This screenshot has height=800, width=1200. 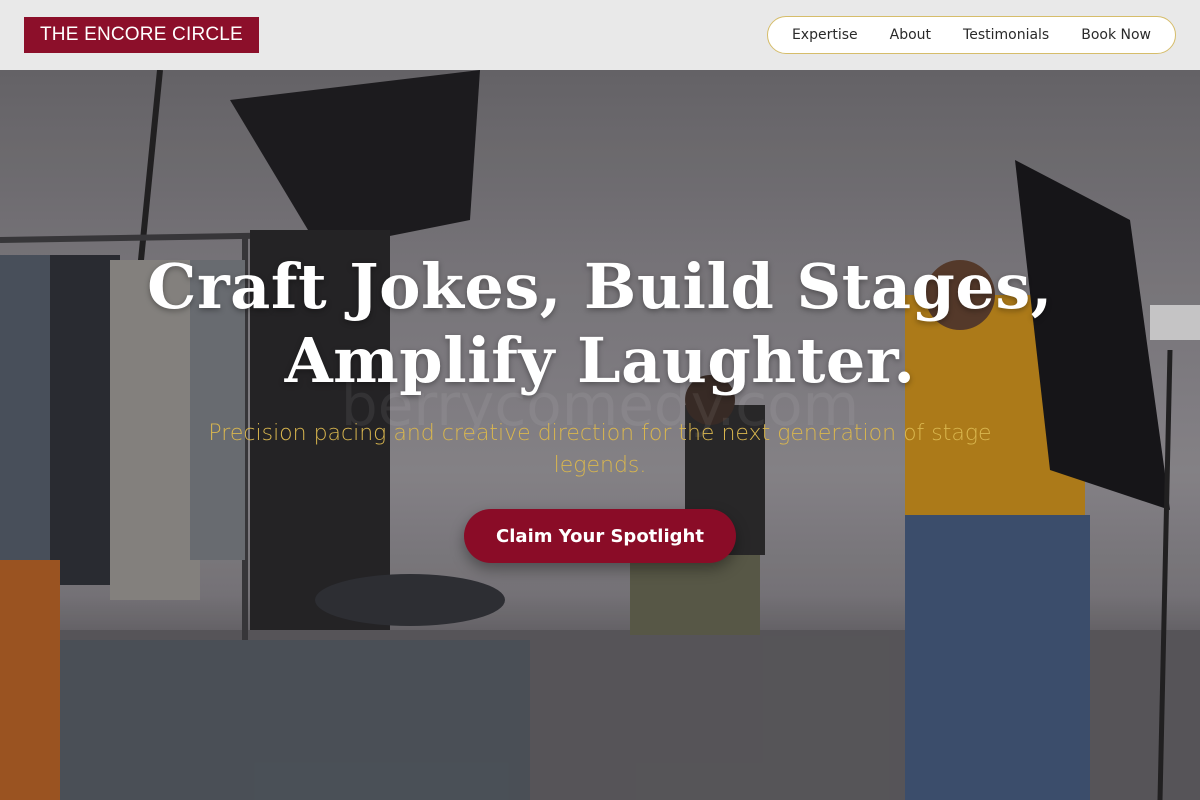 What do you see at coordinates (1116, 35) in the screenshot?
I see `nav-link-book-now: Book Now` at bounding box center [1116, 35].